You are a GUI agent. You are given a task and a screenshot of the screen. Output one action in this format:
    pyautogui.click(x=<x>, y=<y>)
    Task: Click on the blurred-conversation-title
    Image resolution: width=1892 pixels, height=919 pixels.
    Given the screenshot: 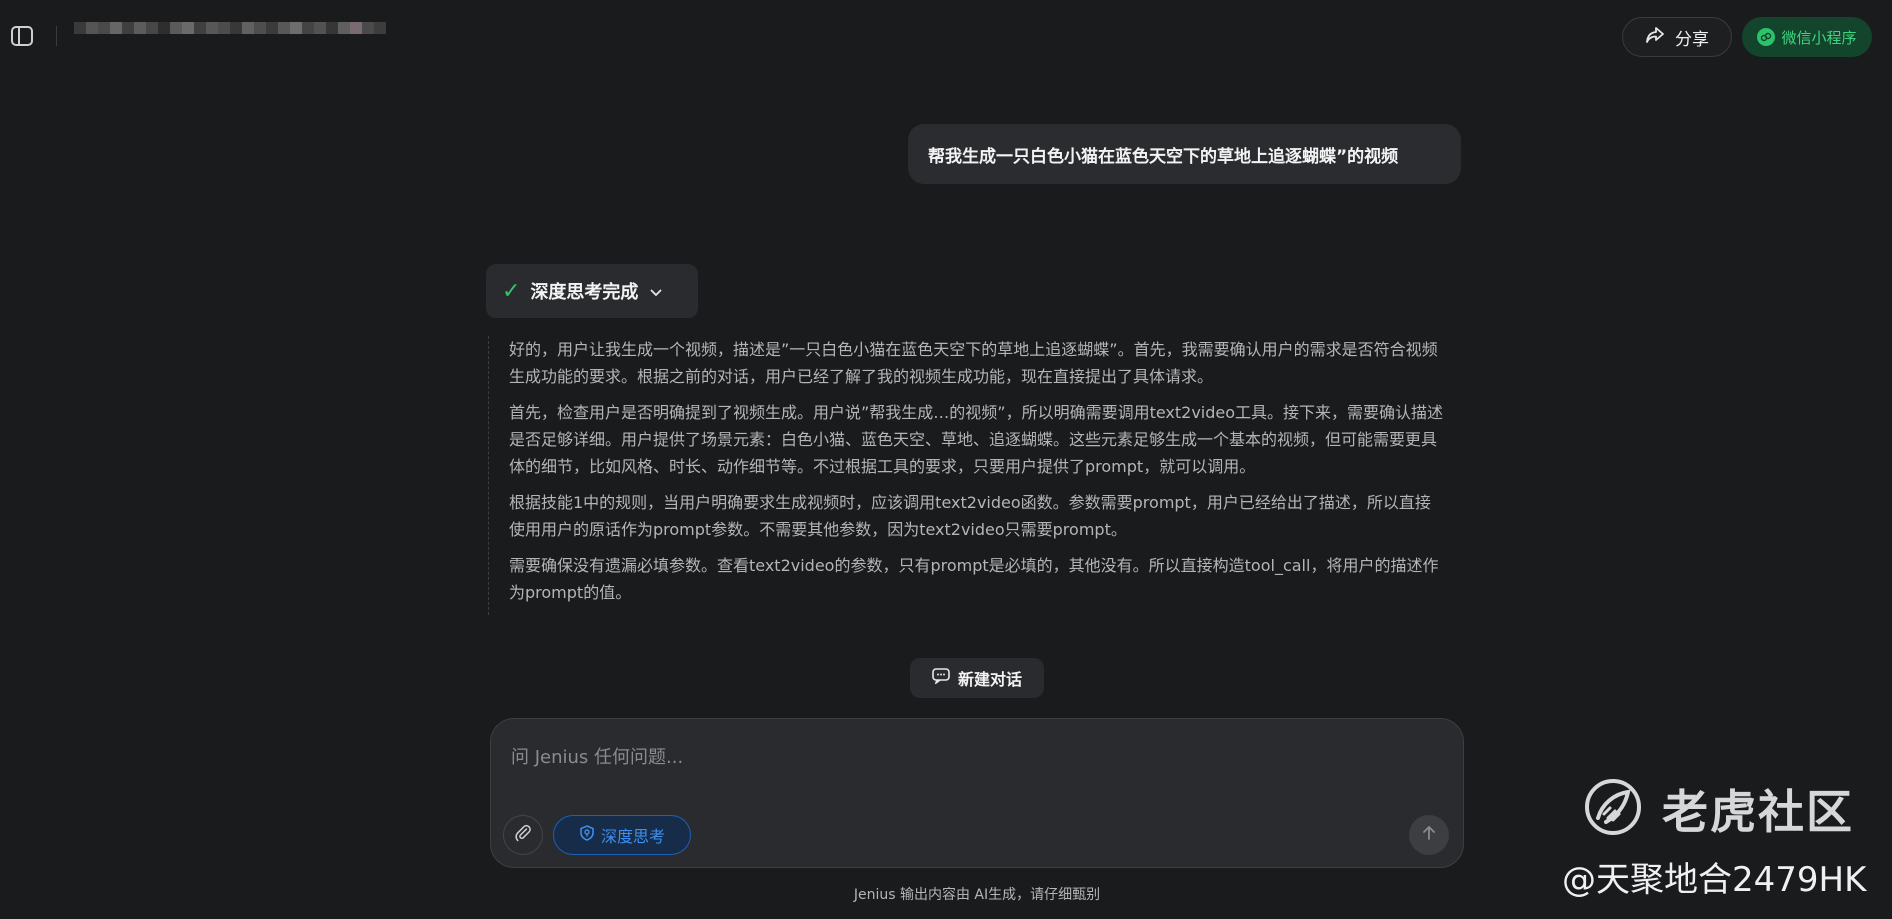 What is the action you would take?
    pyautogui.click(x=230, y=28)
    